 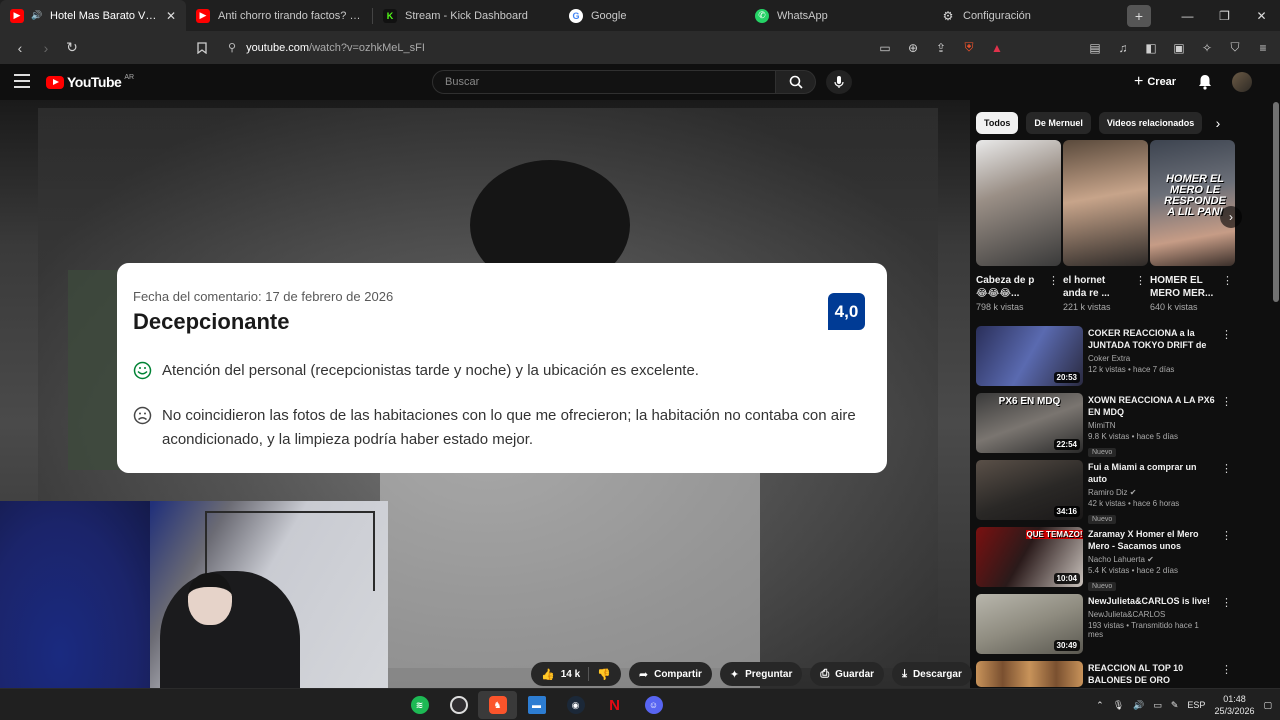 What do you see at coordinates (653, 705) in the screenshot?
I see `discord-app: ☺` at bounding box center [653, 705].